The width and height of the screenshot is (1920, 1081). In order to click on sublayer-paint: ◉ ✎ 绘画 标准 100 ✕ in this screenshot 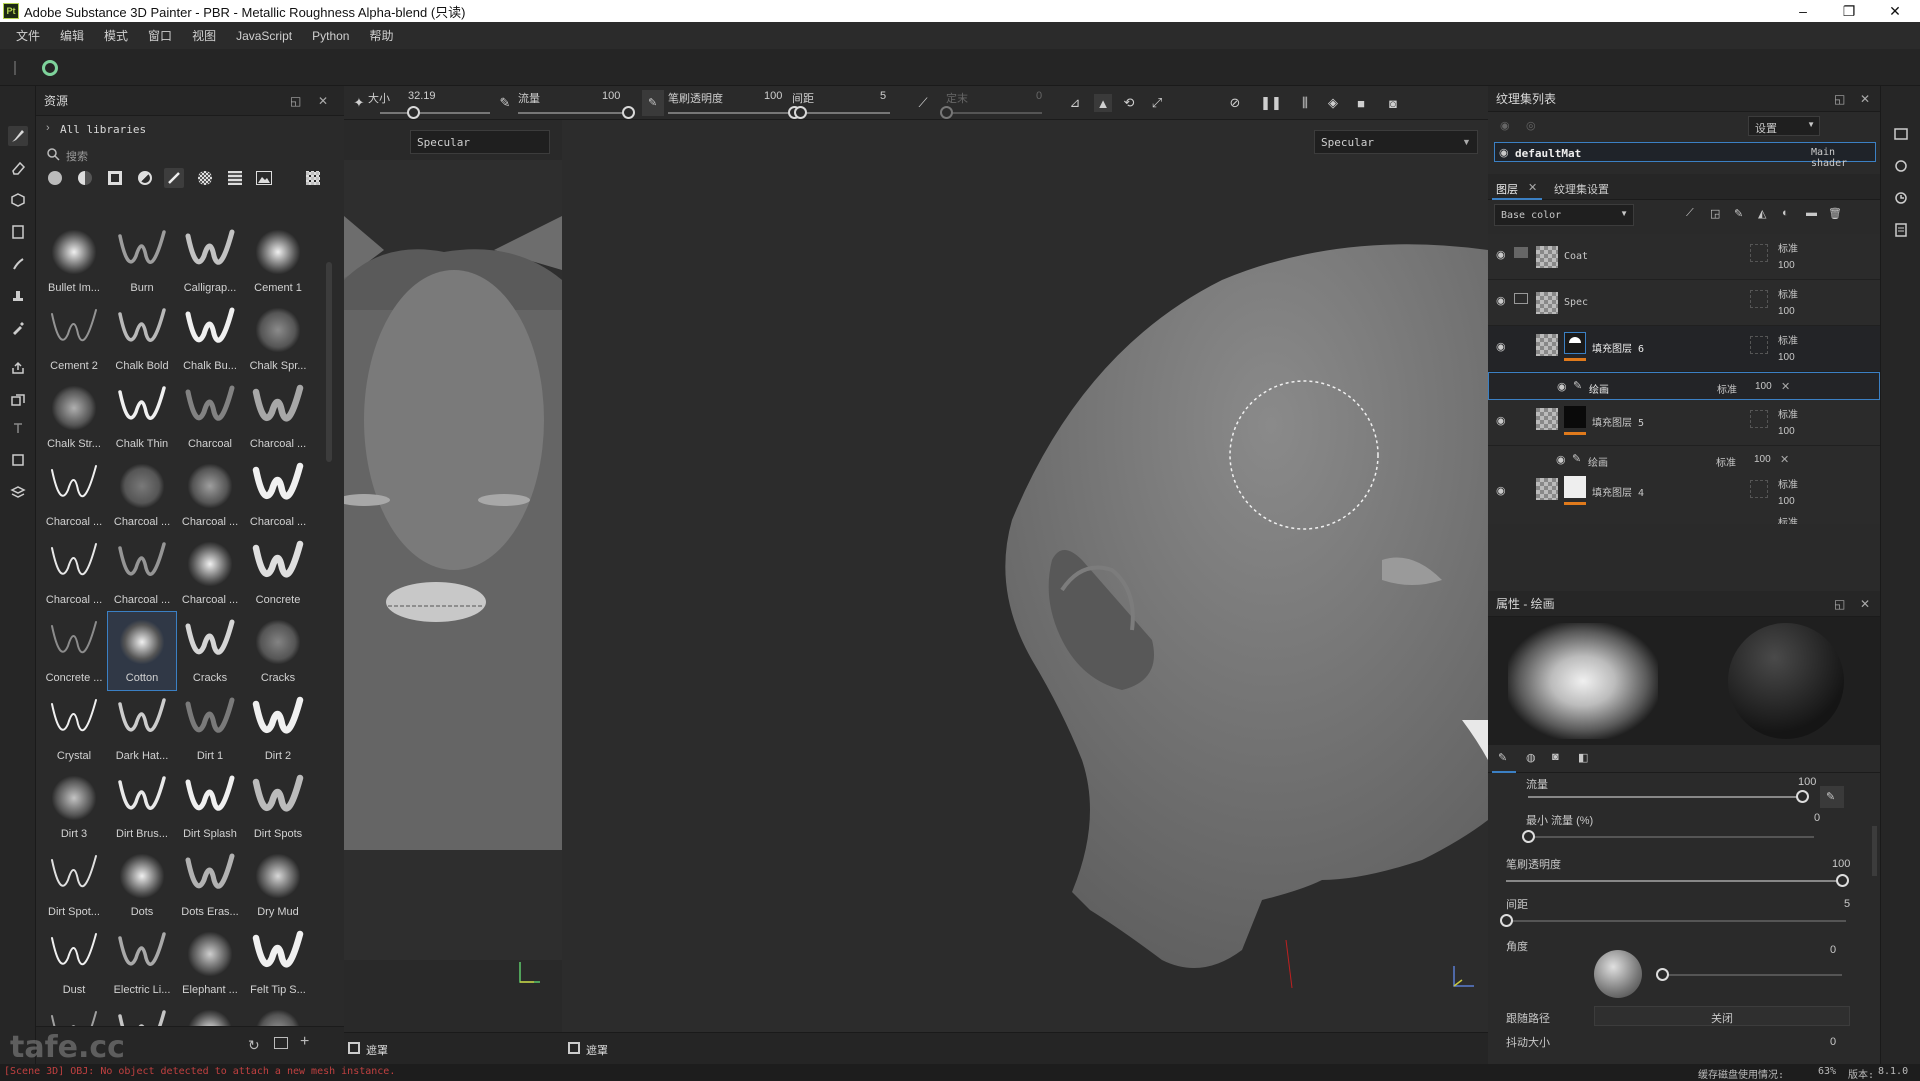, I will do `click(1684, 459)`.